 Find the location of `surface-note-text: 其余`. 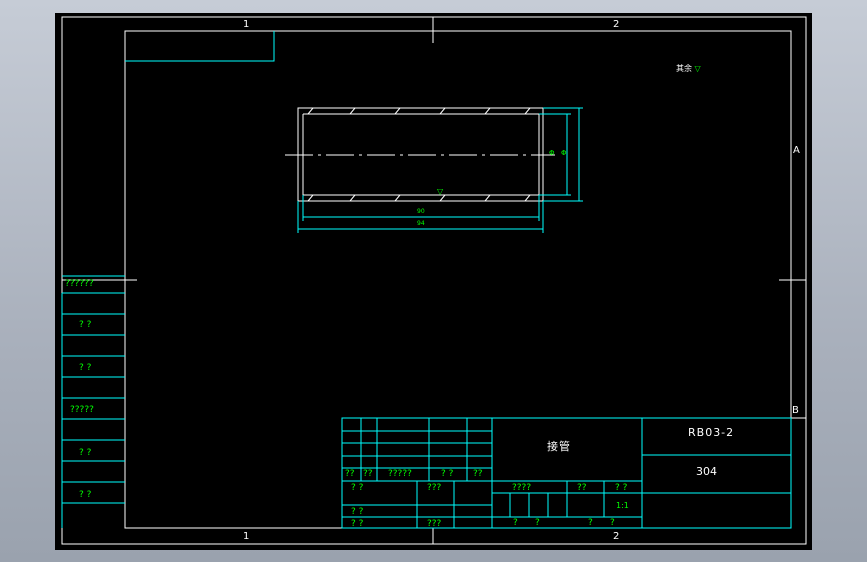

surface-note-text: 其余 is located at coordinates (684, 68).